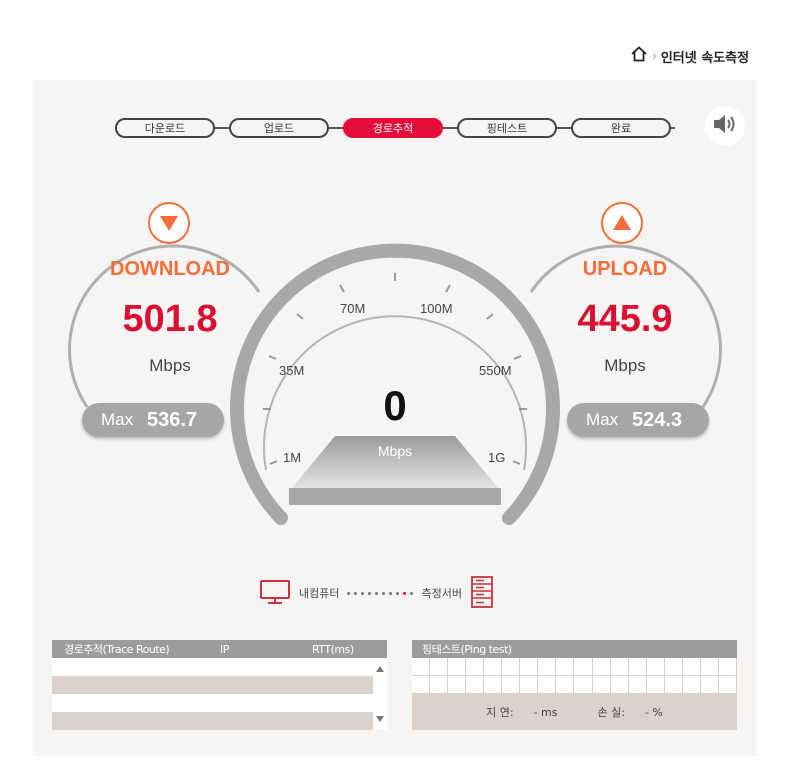 This screenshot has width=802, height=770. I want to click on ping-test-header: 핑테스트(Ping test), so click(574, 649).